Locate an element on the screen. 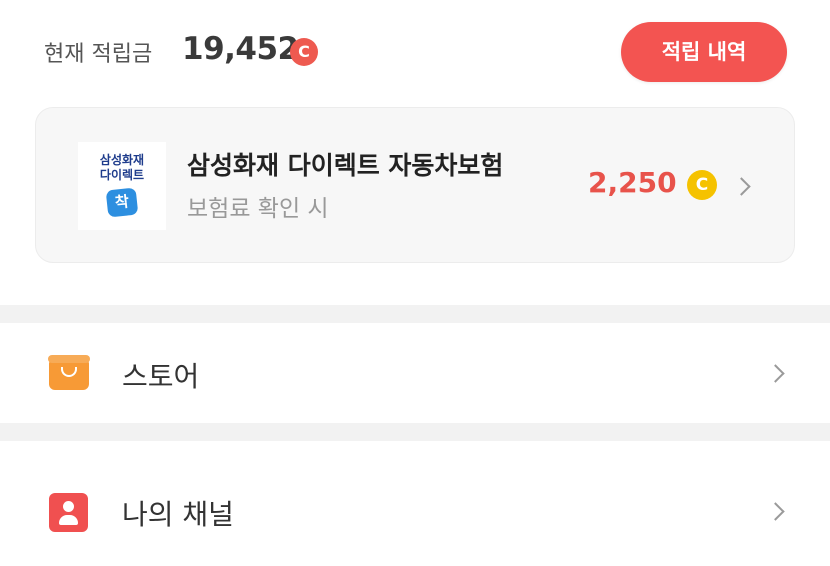 This screenshot has height=566, width=830. offer-condition: 보험료 확인 시 is located at coordinates (258, 209).